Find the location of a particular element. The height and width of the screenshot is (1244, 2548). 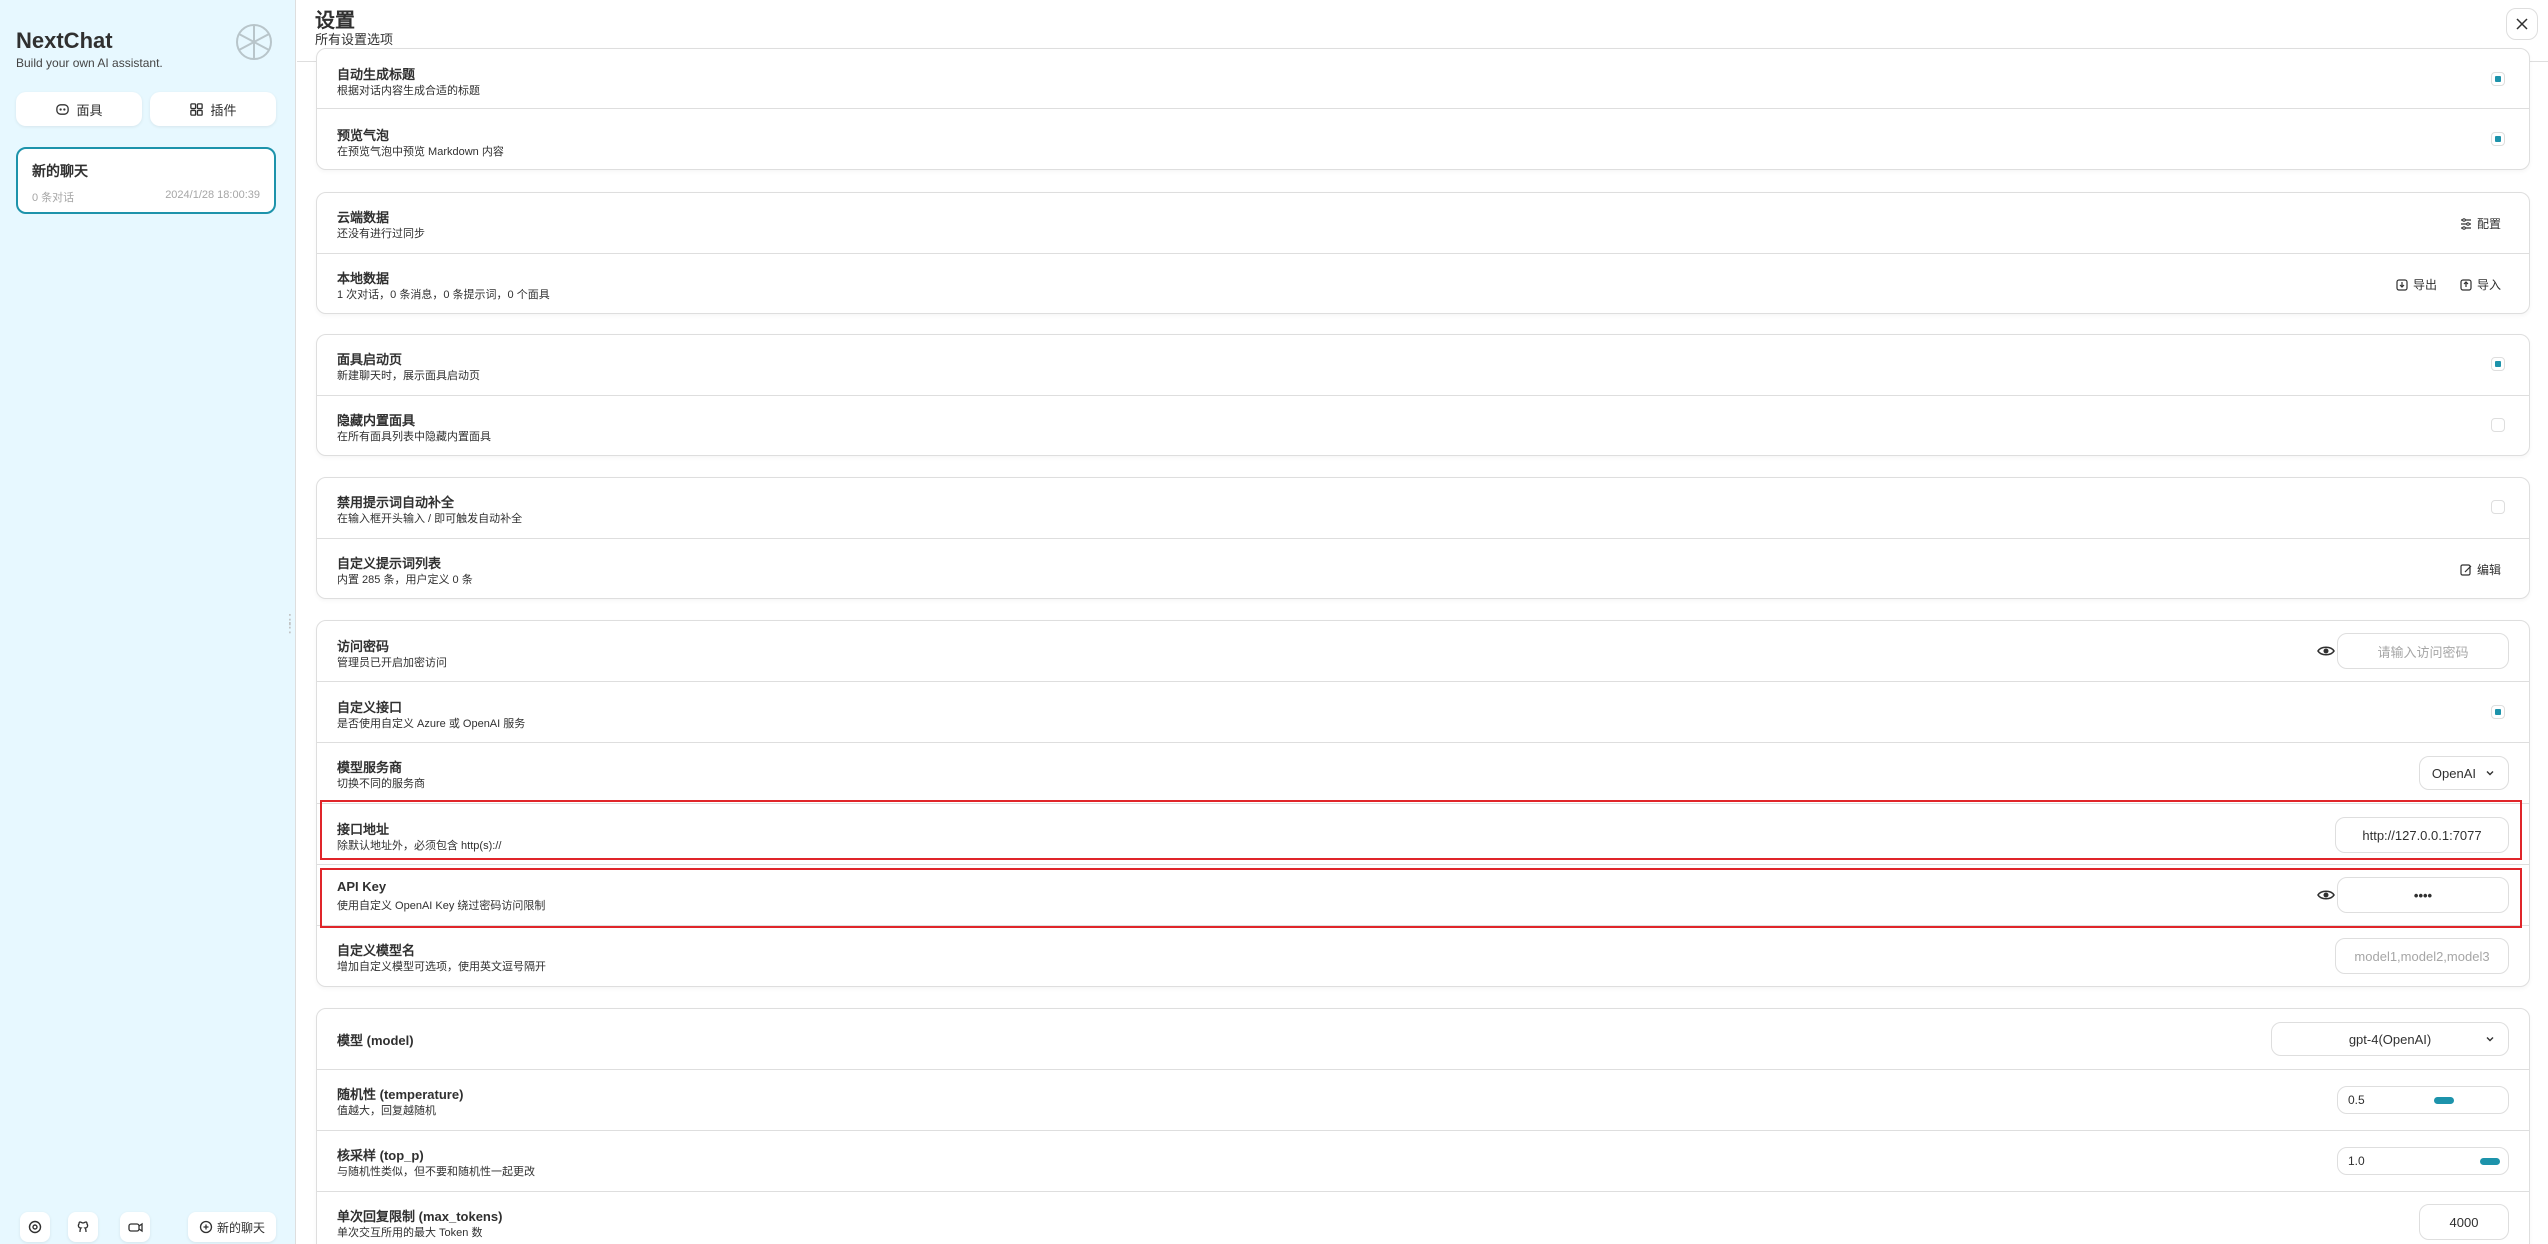

auto-title-checkbox is located at coordinates (2498, 79).